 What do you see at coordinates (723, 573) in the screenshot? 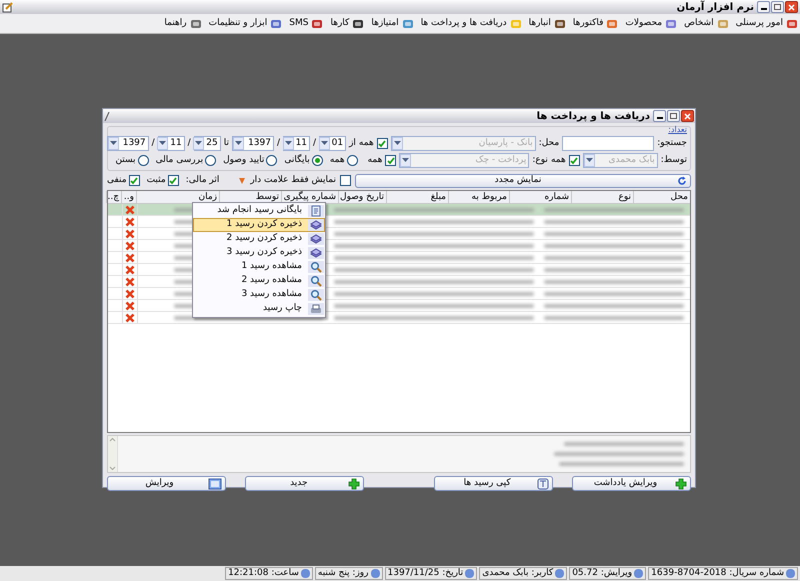
I see `status-item: شماره سریال: 2018-8704-1639` at bounding box center [723, 573].